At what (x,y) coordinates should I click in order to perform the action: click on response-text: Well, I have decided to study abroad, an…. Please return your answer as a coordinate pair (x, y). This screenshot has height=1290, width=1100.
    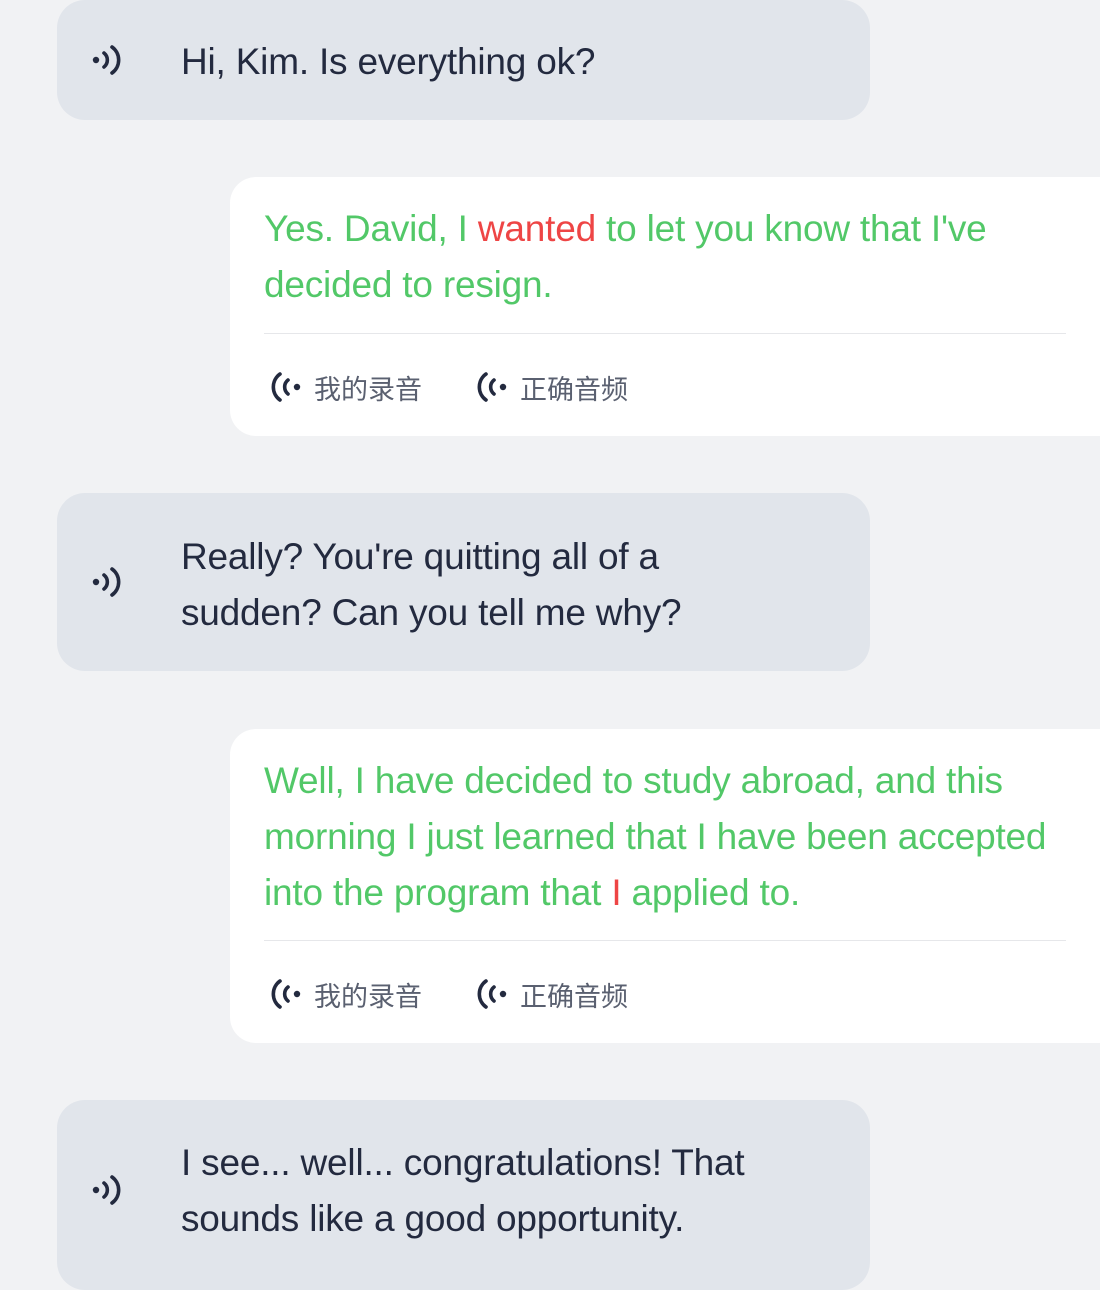
    Looking at the image, I should click on (667, 837).